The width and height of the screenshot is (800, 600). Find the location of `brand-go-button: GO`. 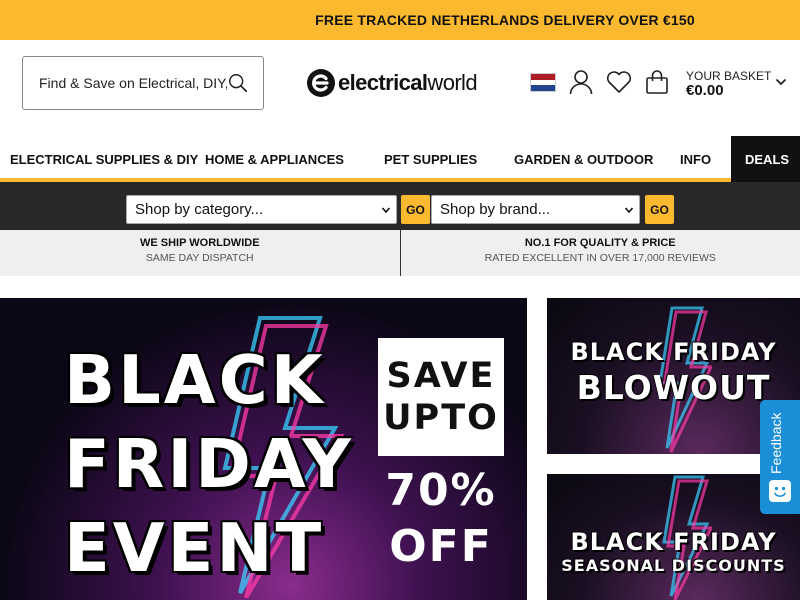

brand-go-button: GO is located at coordinates (659, 209).